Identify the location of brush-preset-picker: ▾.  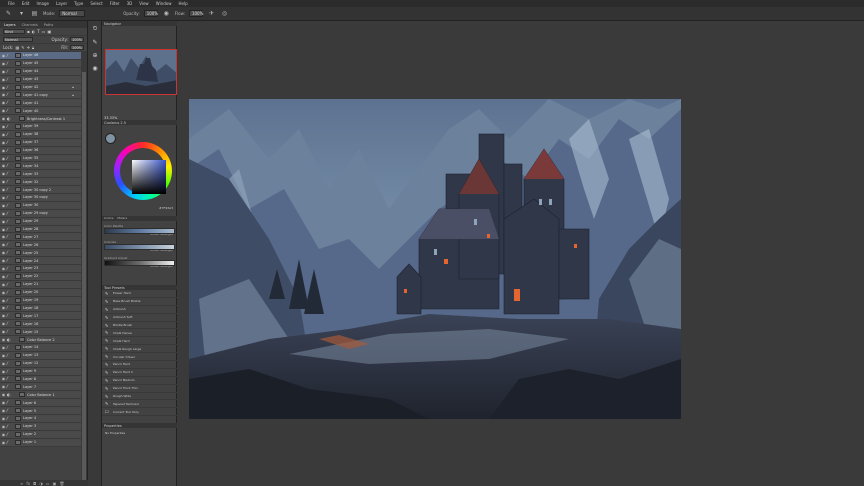
(21, 13).